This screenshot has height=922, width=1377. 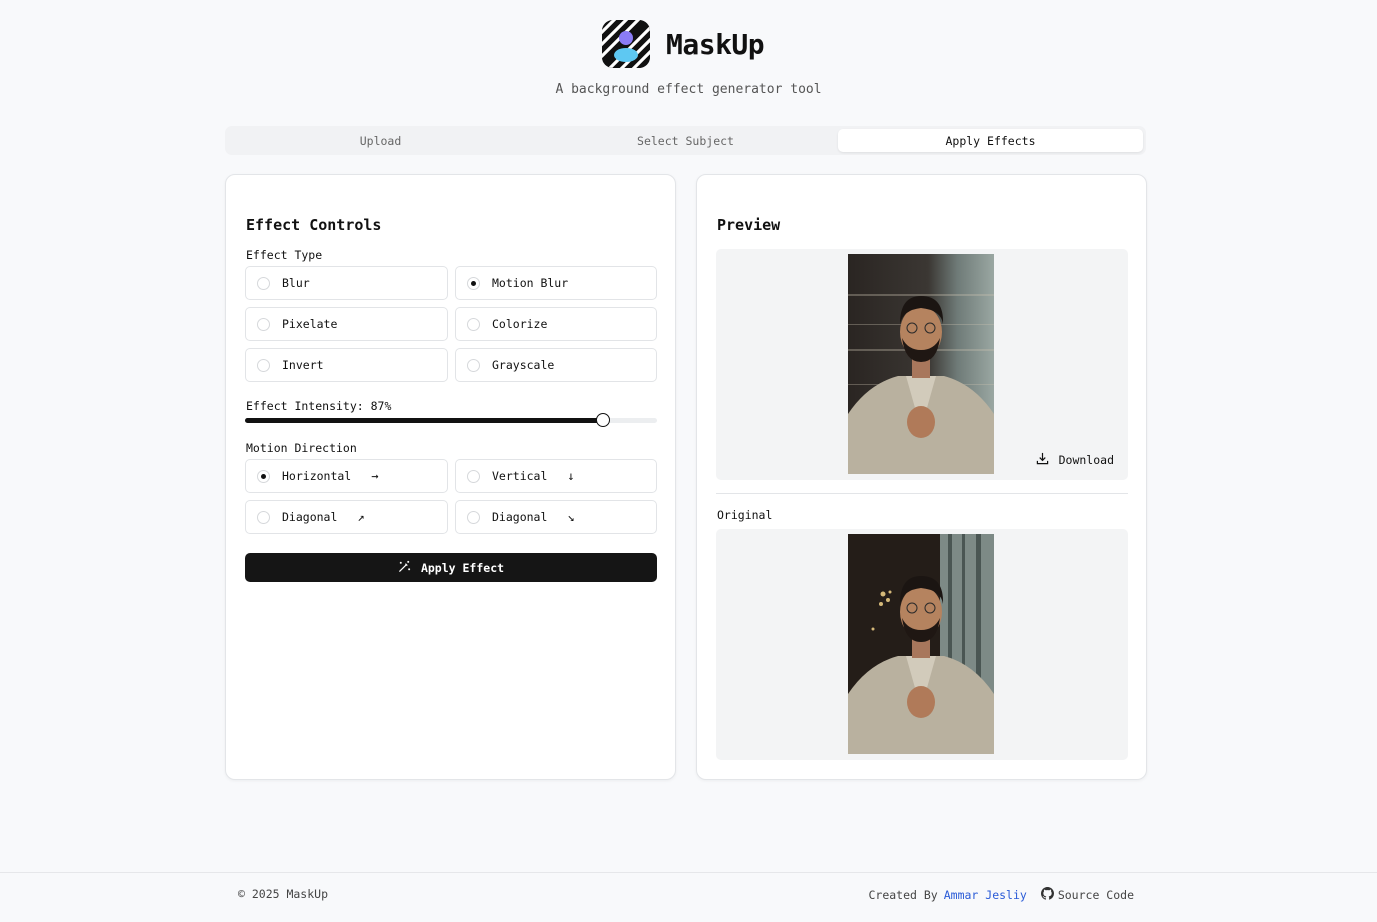 What do you see at coordinates (319, 406) in the screenshot?
I see `intensity-label: Effect Intensity: 87%` at bounding box center [319, 406].